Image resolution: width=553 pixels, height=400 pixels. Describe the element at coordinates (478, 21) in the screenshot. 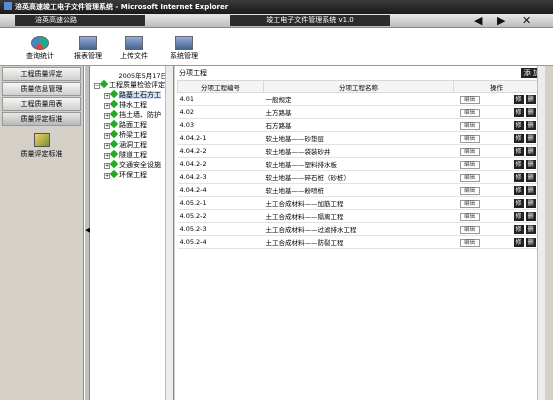

I see `back-arrow-icon: ◀` at that location.